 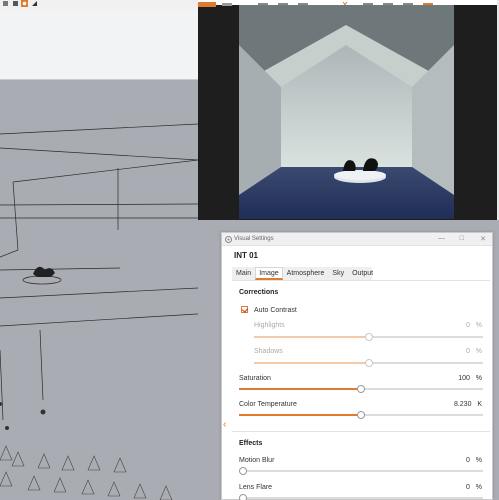 What do you see at coordinates (99, 4) in the screenshot?
I see `host-toolbar` at bounding box center [99, 4].